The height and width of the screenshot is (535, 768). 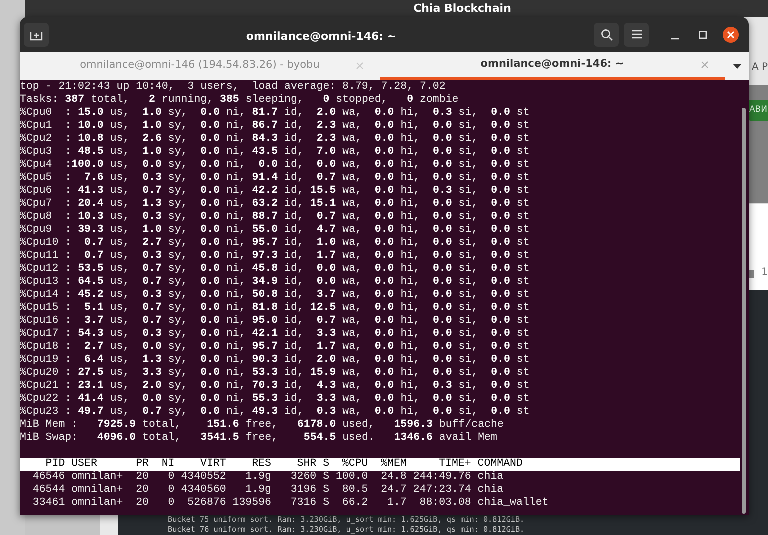 I want to click on table-cell-text: 3196, so click(x=303, y=490).